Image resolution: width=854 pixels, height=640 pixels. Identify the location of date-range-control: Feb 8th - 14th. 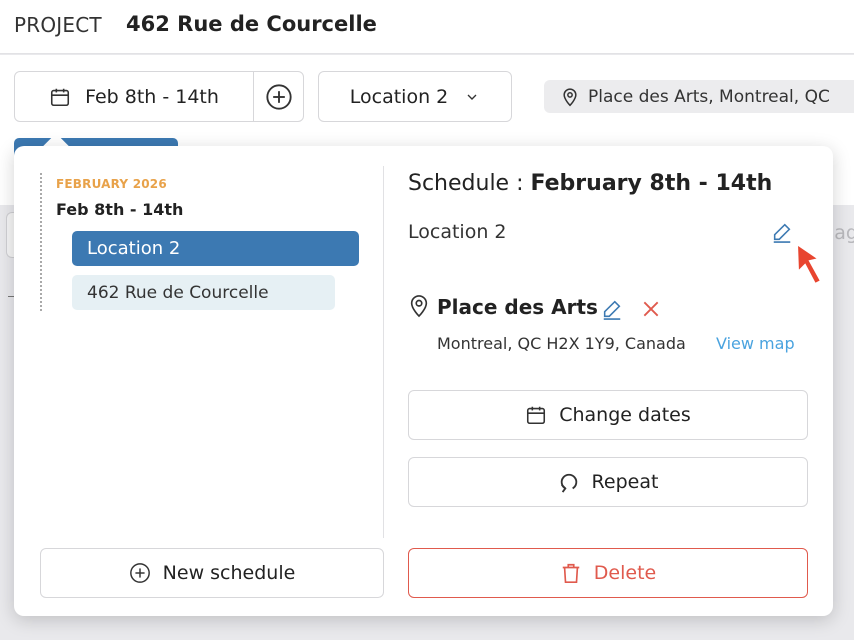
(159, 96).